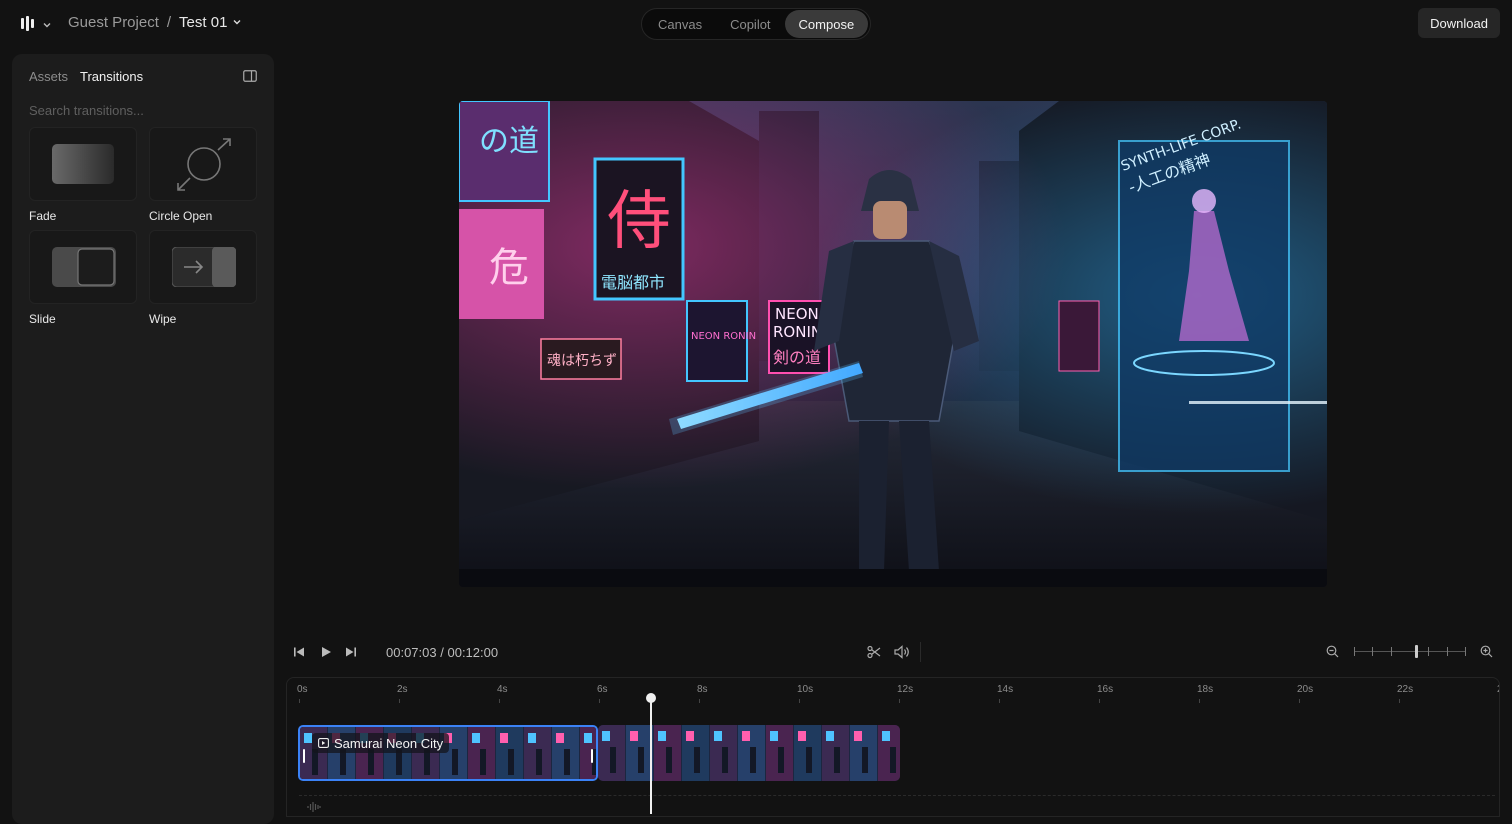 The height and width of the screenshot is (824, 1512). I want to click on zoom-slider, so click(1410, 651).